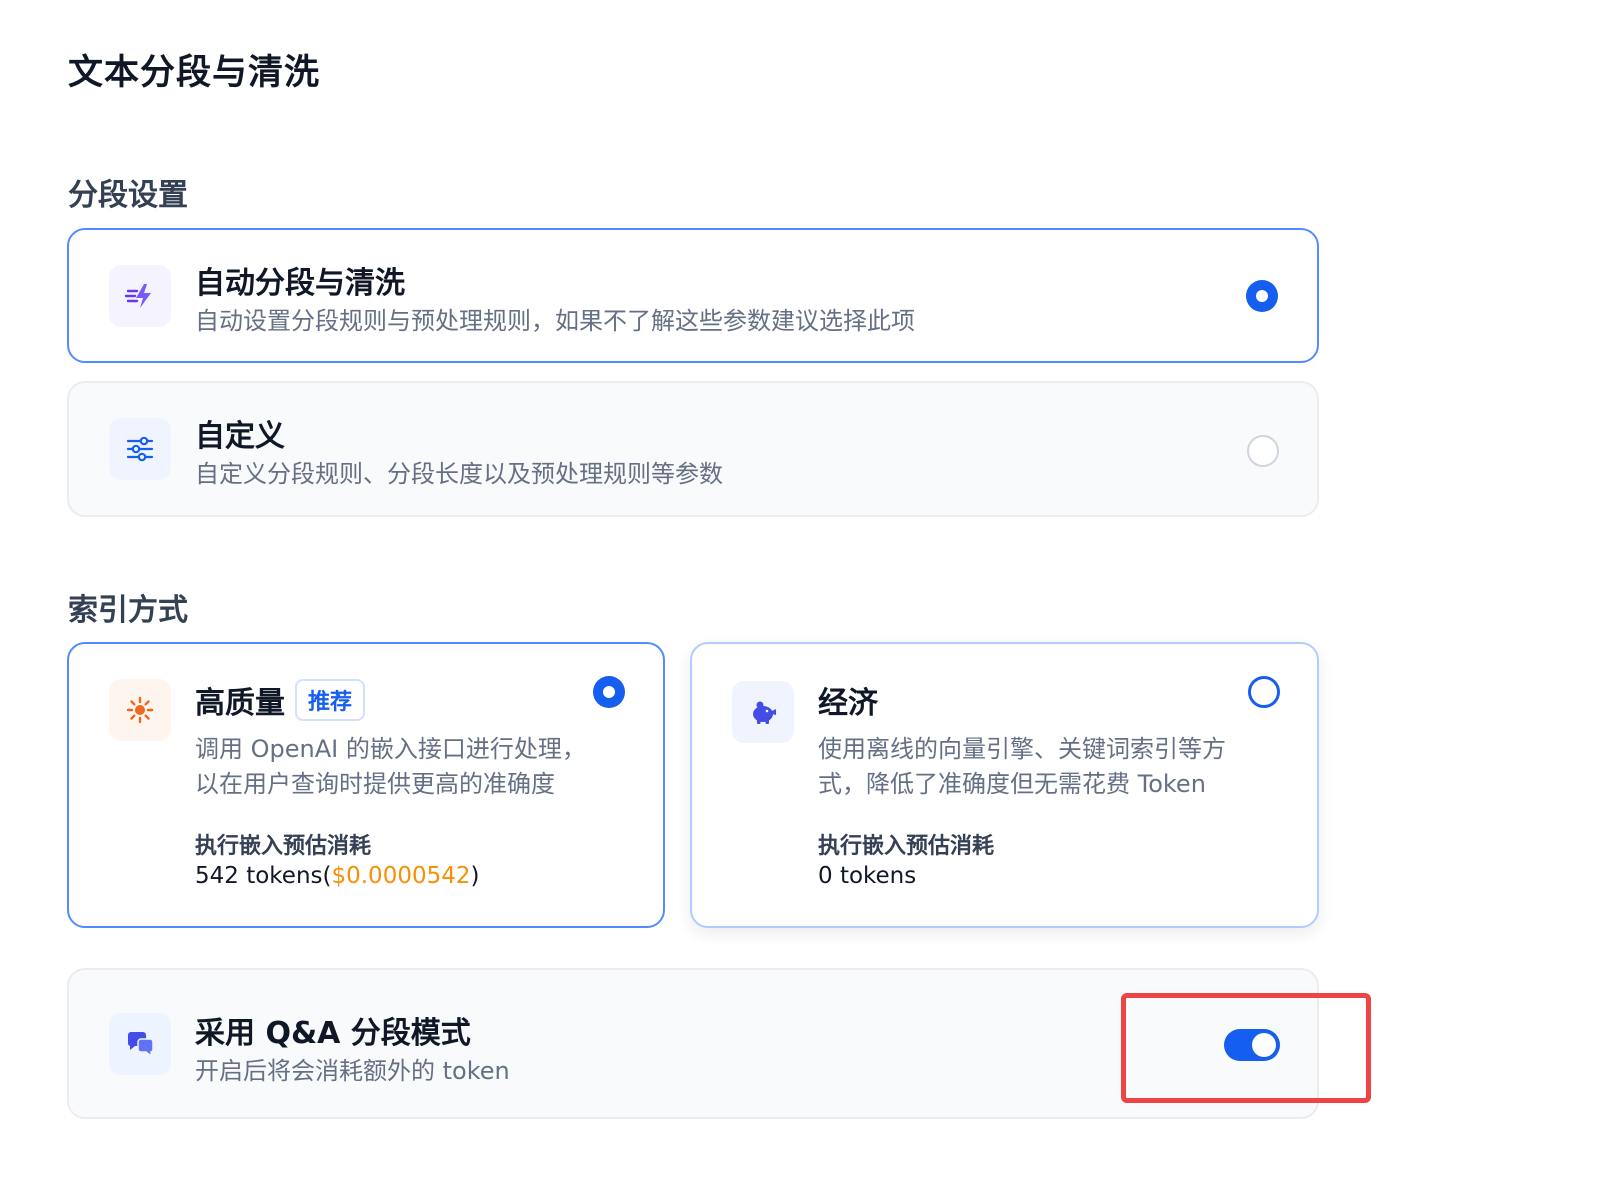  I want to click on piggy-bank-icon, so click(763, 712).